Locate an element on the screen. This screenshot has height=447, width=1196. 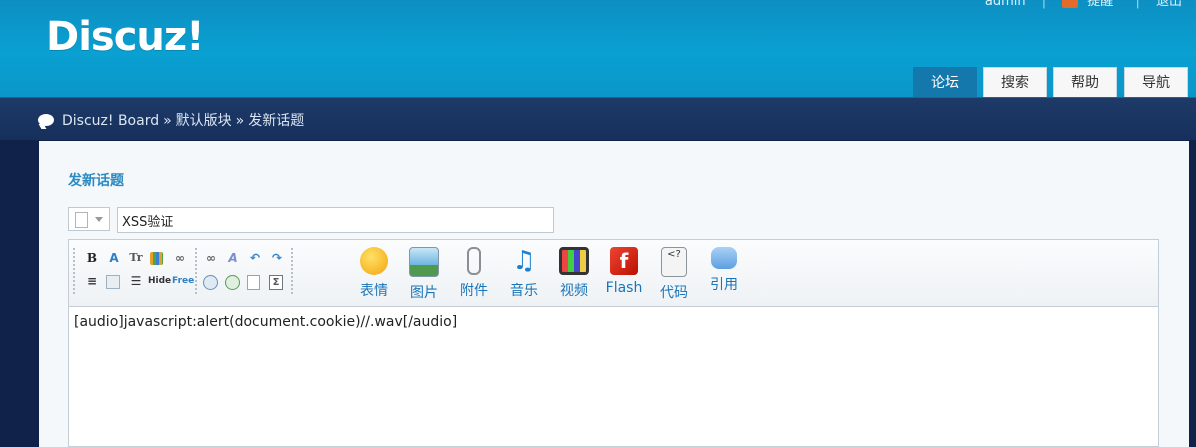
speech-bubble-icon is located at coordinates (46, 120).